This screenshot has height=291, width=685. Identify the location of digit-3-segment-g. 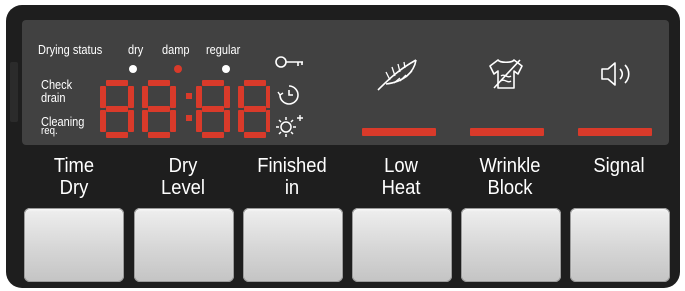
(255, 109).